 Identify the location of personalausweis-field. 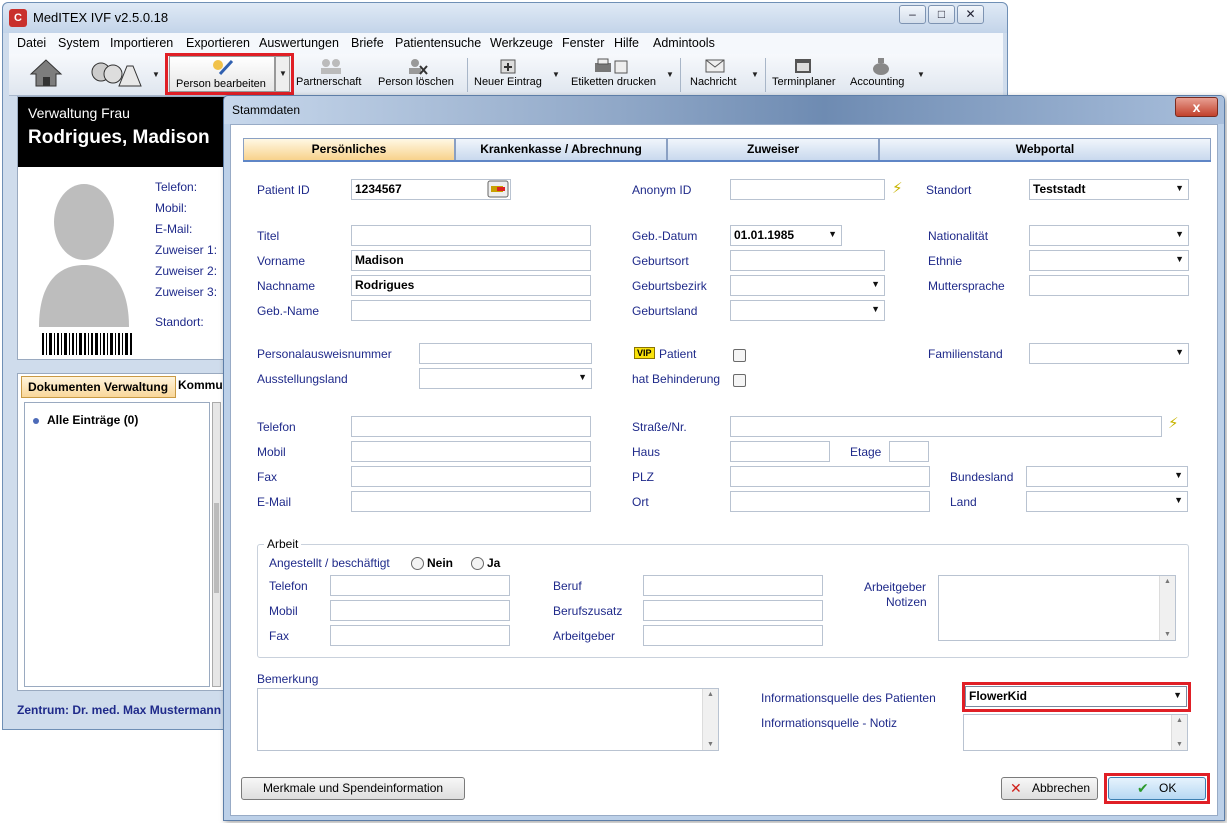
(505, 353).